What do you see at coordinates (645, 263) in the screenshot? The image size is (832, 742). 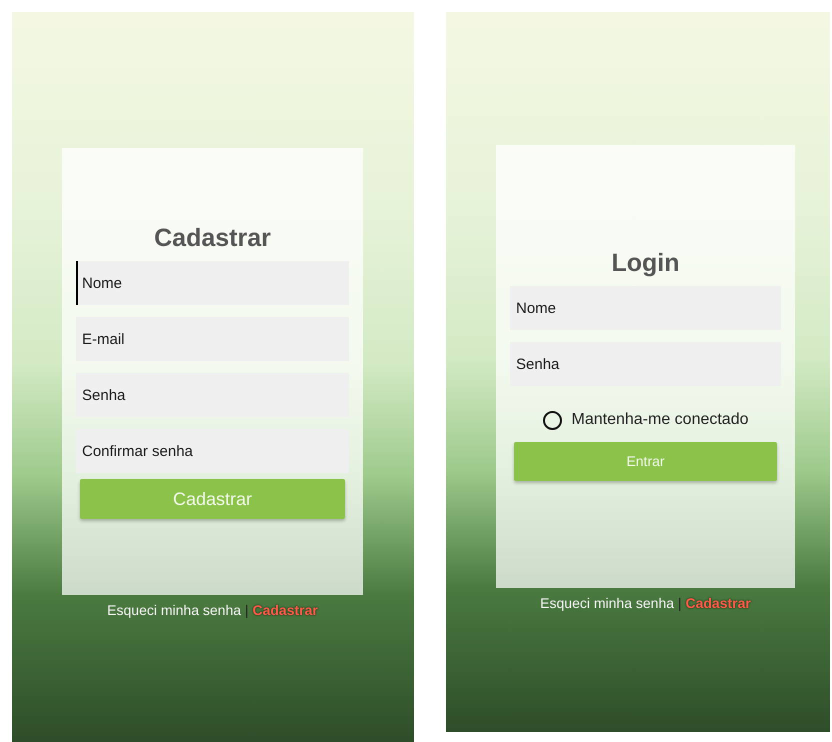 I see `form-title: Login` at bounding box center [645, 263].